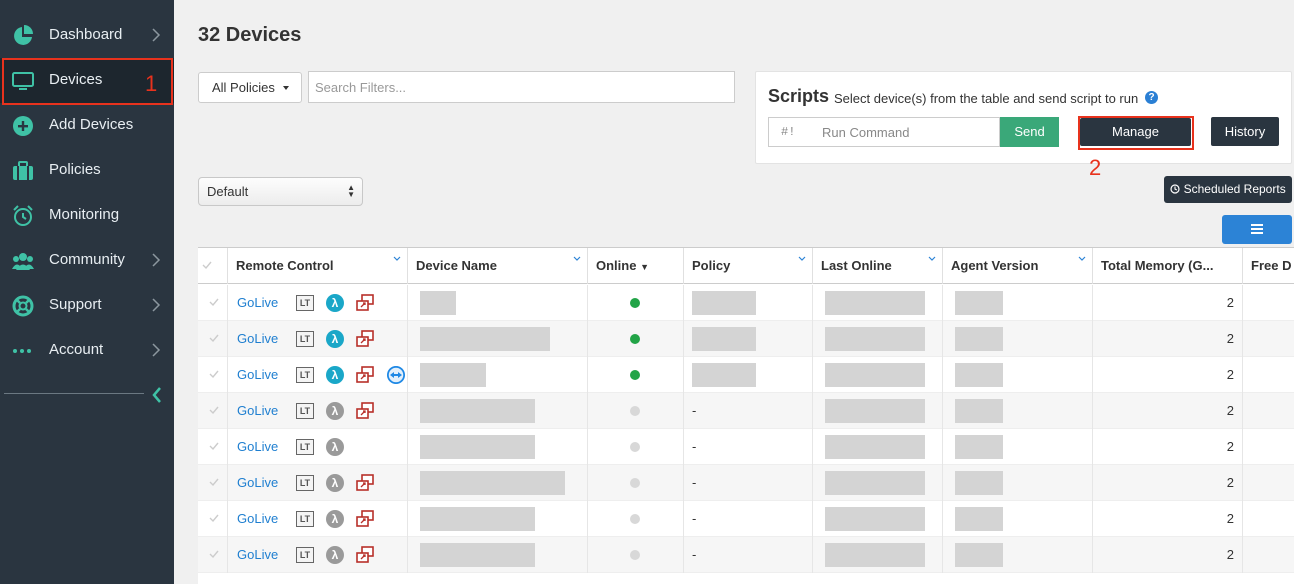 Image resolution: width=1294 pixels, height=584 pixels. What do you see at coordinates (577, 258) in the screenshot?
I see `chevron-down-icon` at bounding box center [577, 258].